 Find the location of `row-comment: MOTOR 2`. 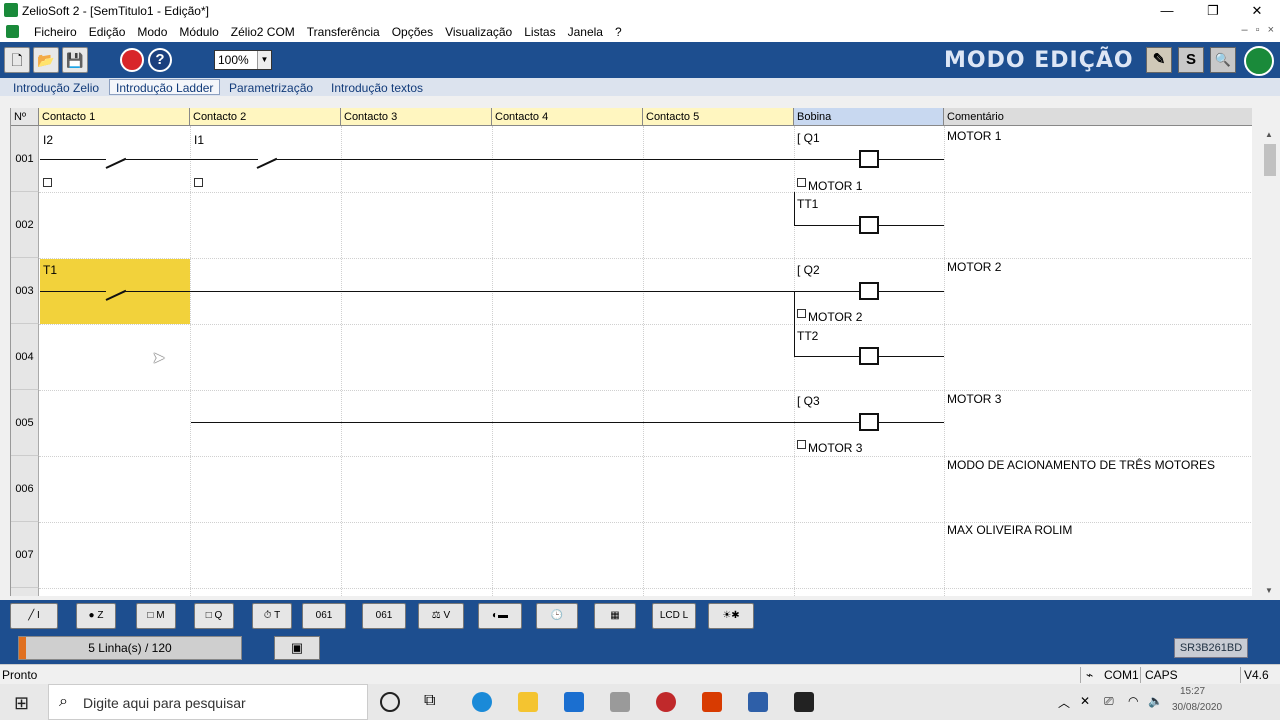

row-comment: MOTOR 2 is located at coordinates (974, 267).